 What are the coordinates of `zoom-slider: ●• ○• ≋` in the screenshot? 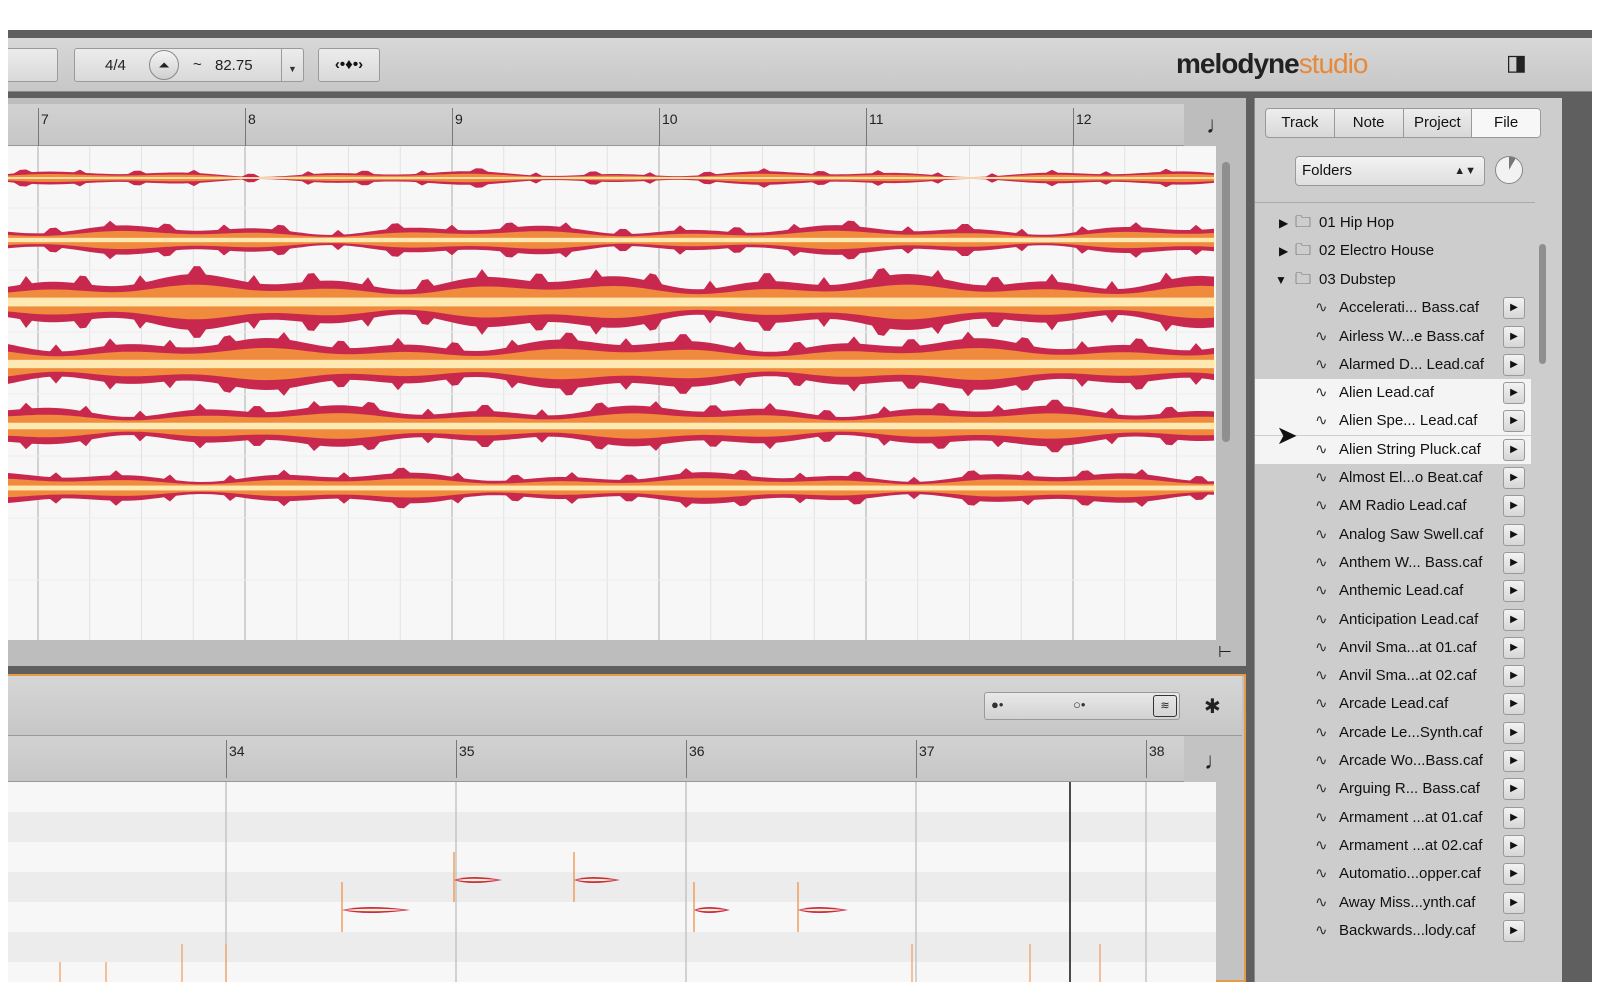 It's located at (1082, 706).